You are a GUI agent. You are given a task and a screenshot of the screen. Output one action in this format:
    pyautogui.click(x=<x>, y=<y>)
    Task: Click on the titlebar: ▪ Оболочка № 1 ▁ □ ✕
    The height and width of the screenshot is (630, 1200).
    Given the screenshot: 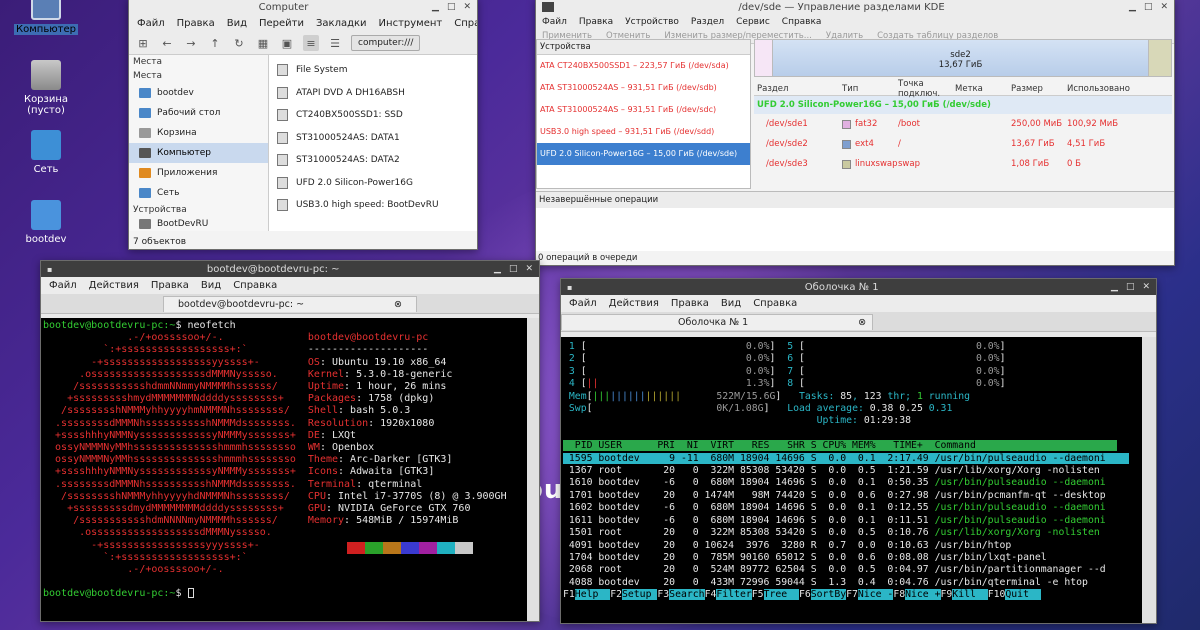 What is the action you would take?
    pyautogui.click(x=858, y=287)
    